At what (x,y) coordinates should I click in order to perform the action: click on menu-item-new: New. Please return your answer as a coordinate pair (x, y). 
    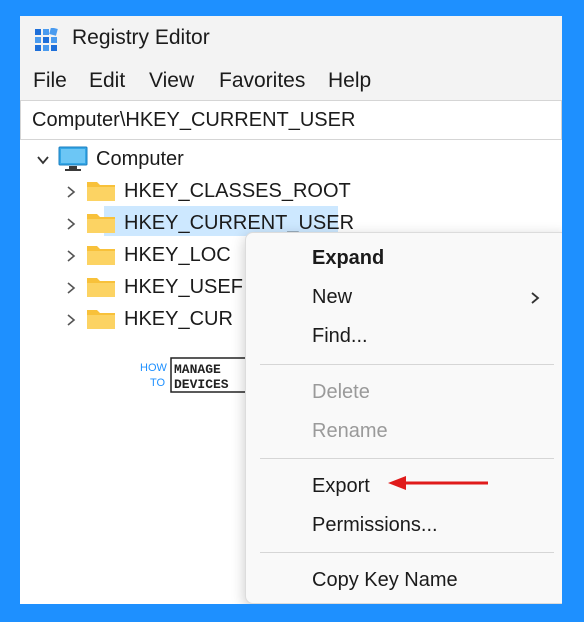
    Looking at the image, I should click on (332, 297).